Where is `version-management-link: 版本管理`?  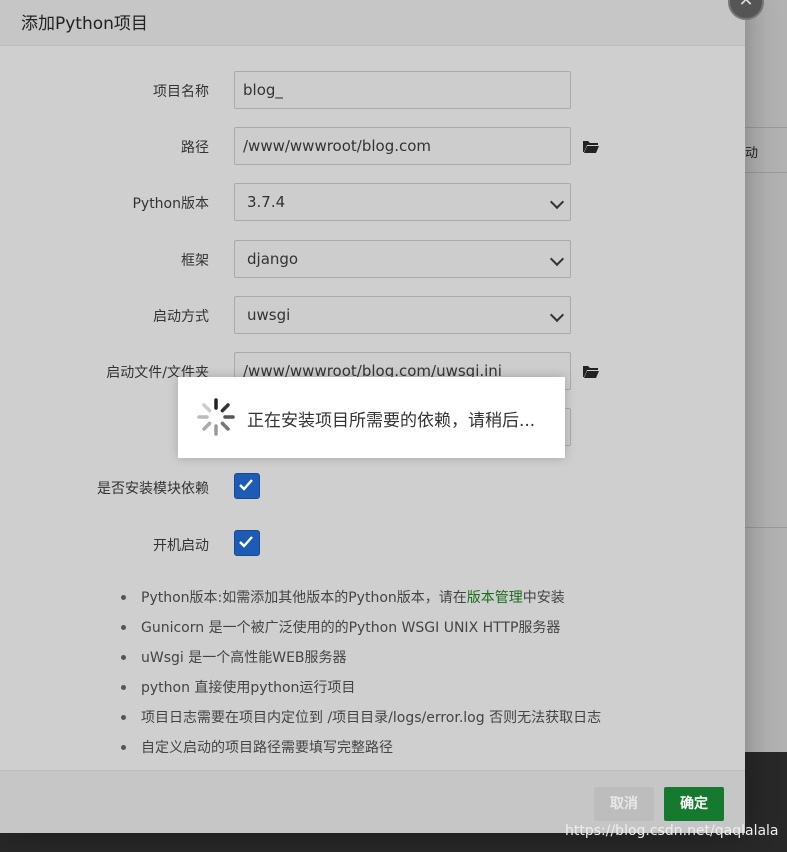 version-management-link: 版本管理 is located at coordinates (495, 598).